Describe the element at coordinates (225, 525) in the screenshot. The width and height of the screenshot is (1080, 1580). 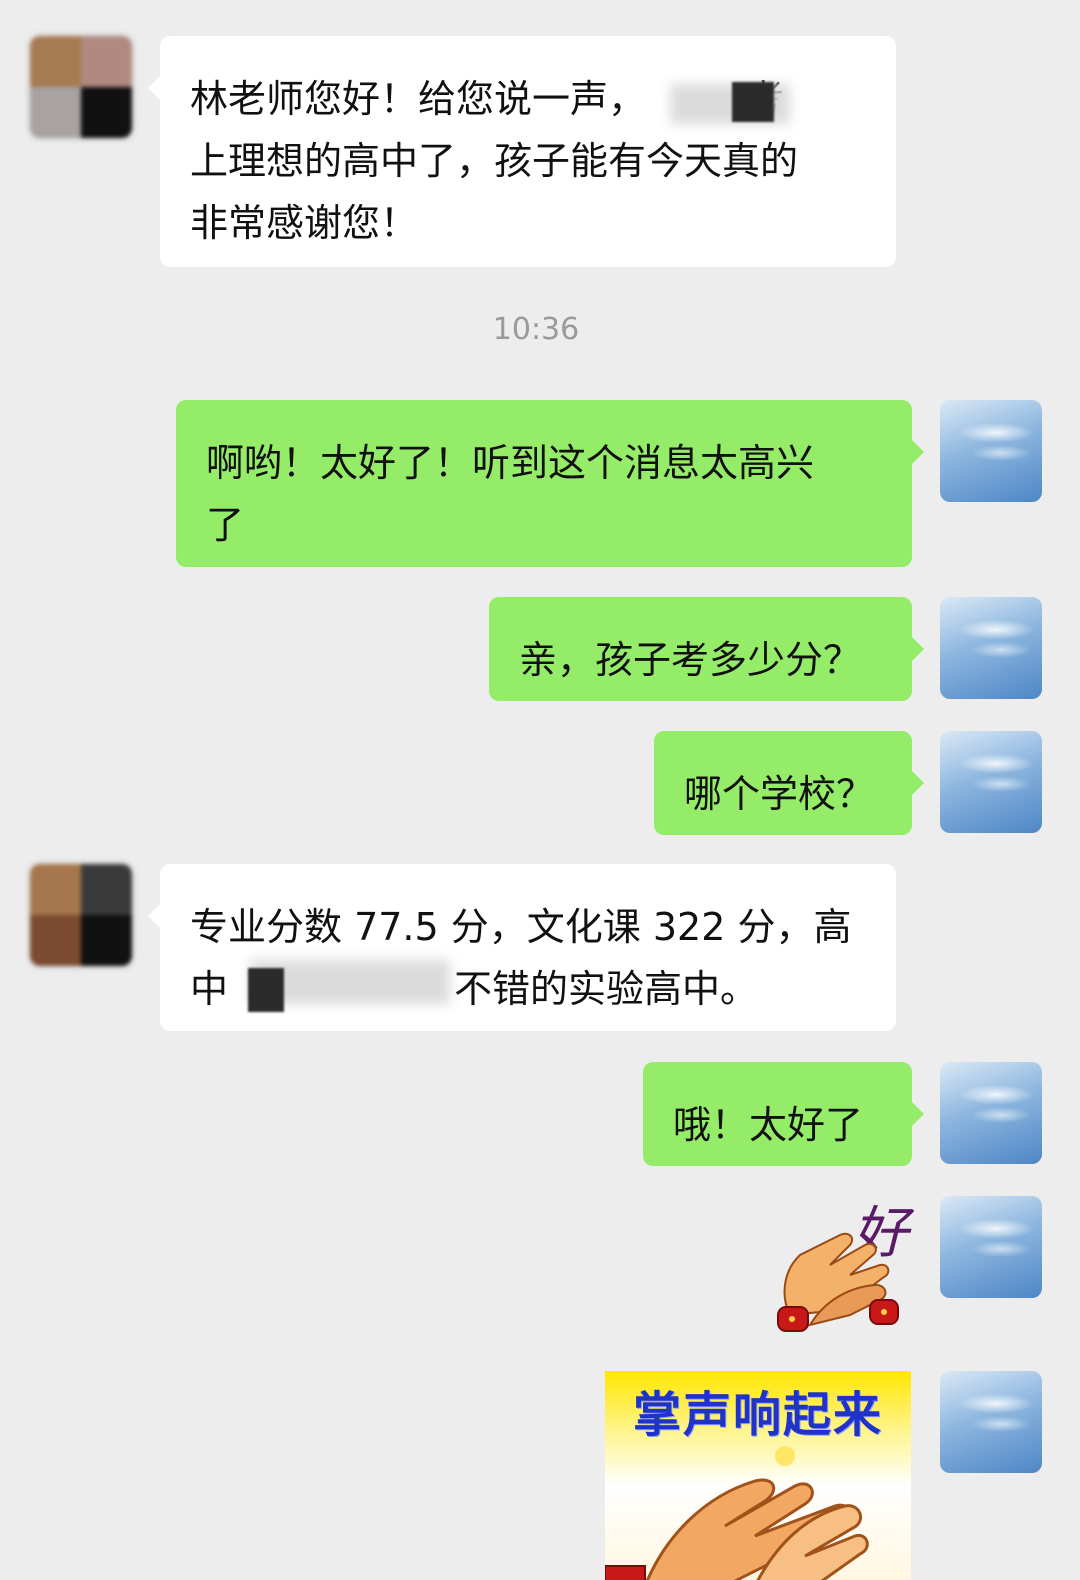
I see `message-line: 了` at that location.